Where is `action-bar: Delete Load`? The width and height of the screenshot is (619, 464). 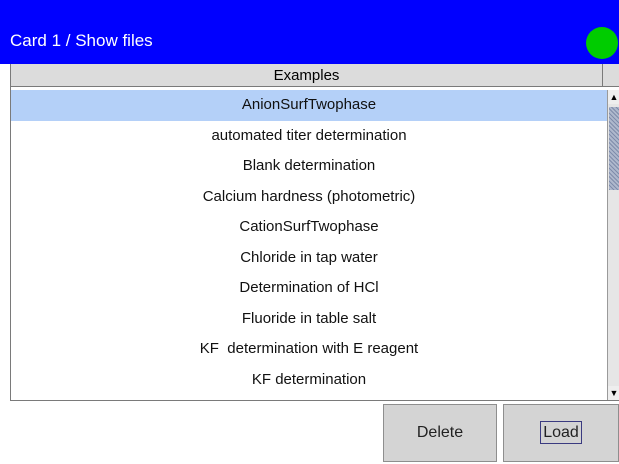
action-bar: Delete Load is located at coordinates (309, 432).